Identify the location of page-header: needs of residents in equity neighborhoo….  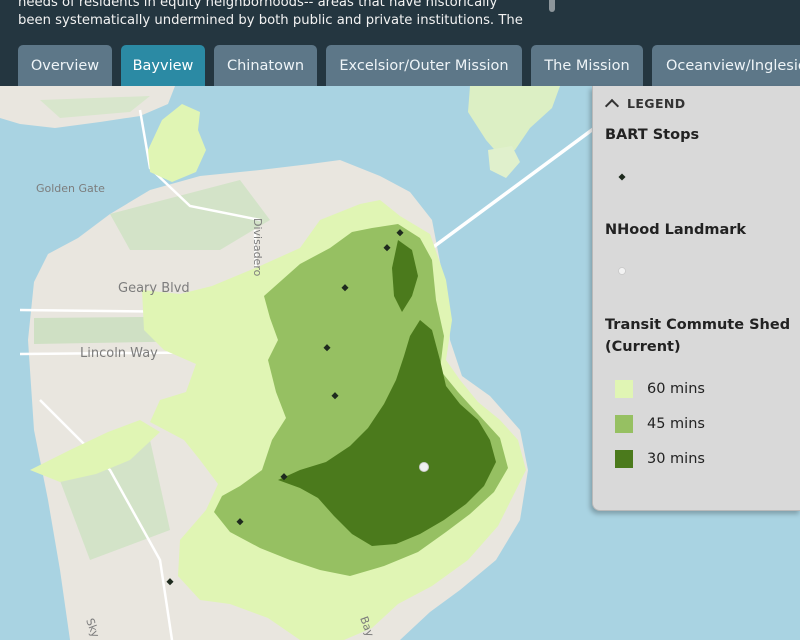
(400, 43).